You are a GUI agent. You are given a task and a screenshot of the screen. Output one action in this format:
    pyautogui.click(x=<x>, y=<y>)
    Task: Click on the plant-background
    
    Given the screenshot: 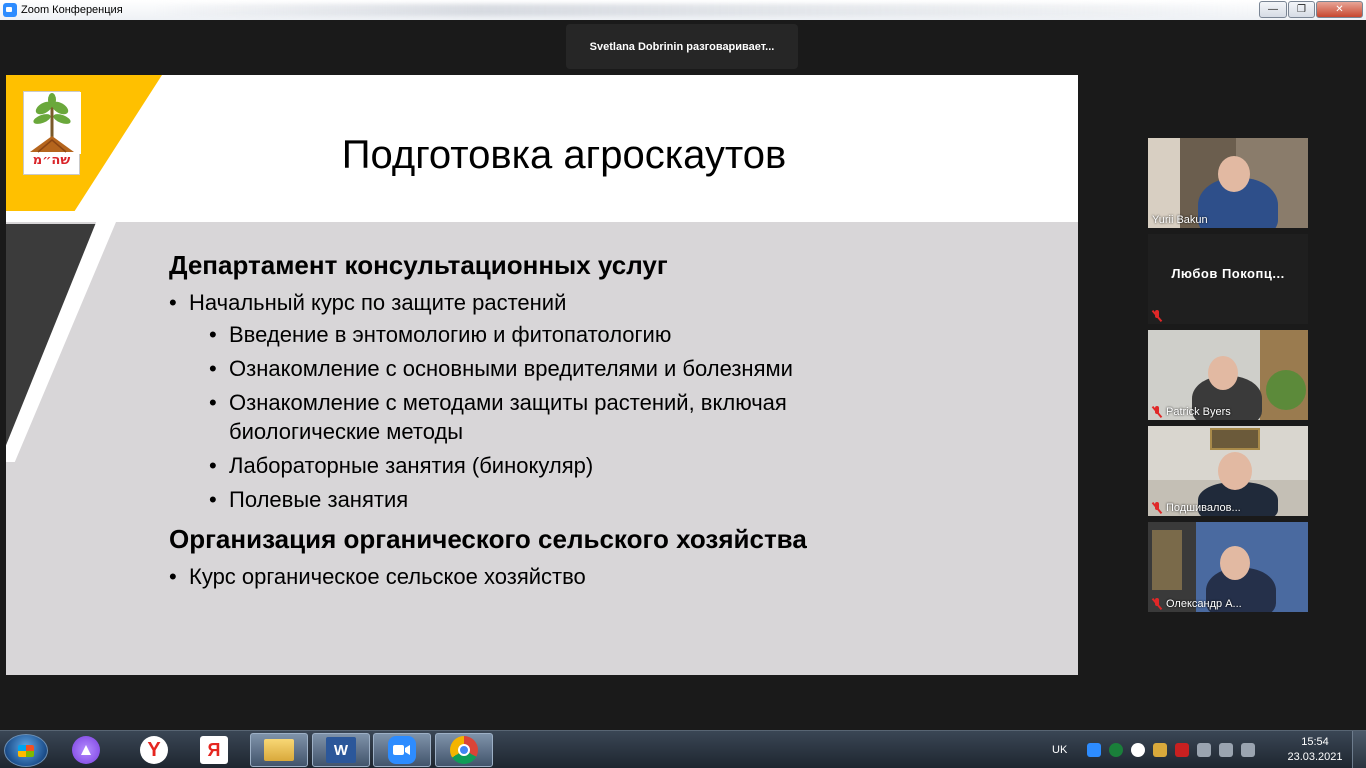 What is the action you would take?
    pyautogui.click(x=1286, y=390)
    